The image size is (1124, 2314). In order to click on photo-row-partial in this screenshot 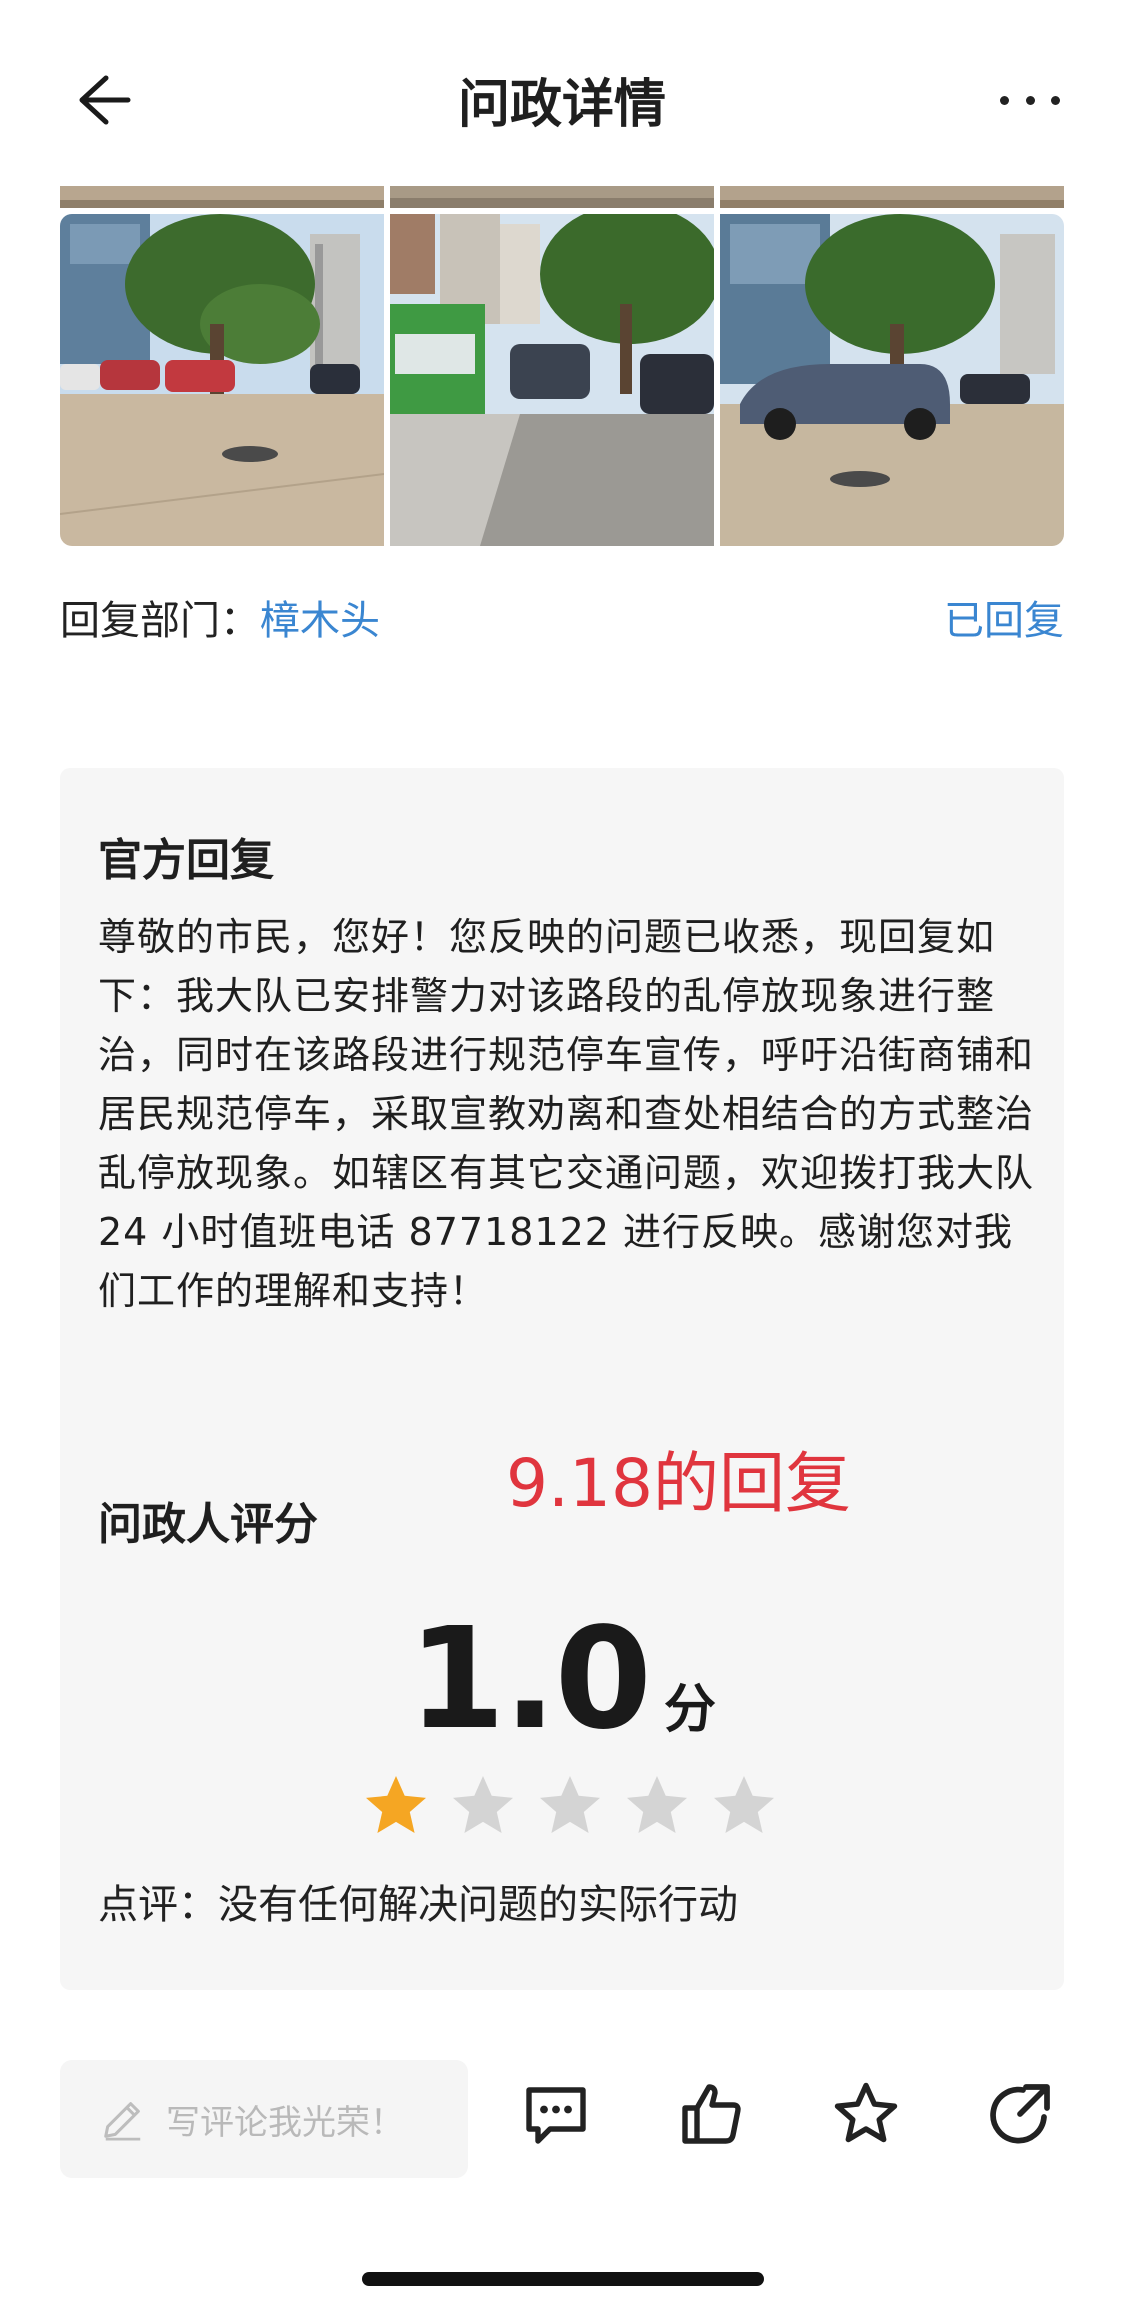, I will do `click(562, 197)`.